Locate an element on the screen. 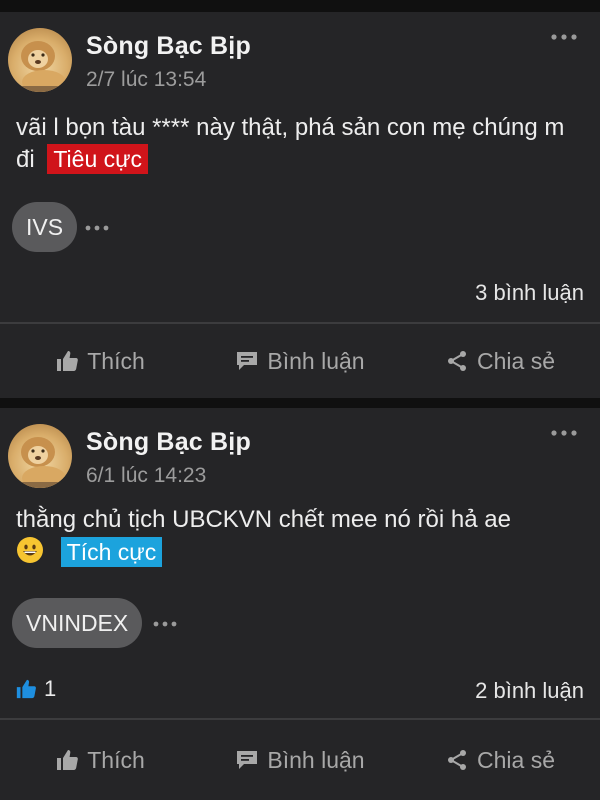 This screenshot has height=800, width=600. comment-count: 2 bình luận is located at coordinates (529, 691).